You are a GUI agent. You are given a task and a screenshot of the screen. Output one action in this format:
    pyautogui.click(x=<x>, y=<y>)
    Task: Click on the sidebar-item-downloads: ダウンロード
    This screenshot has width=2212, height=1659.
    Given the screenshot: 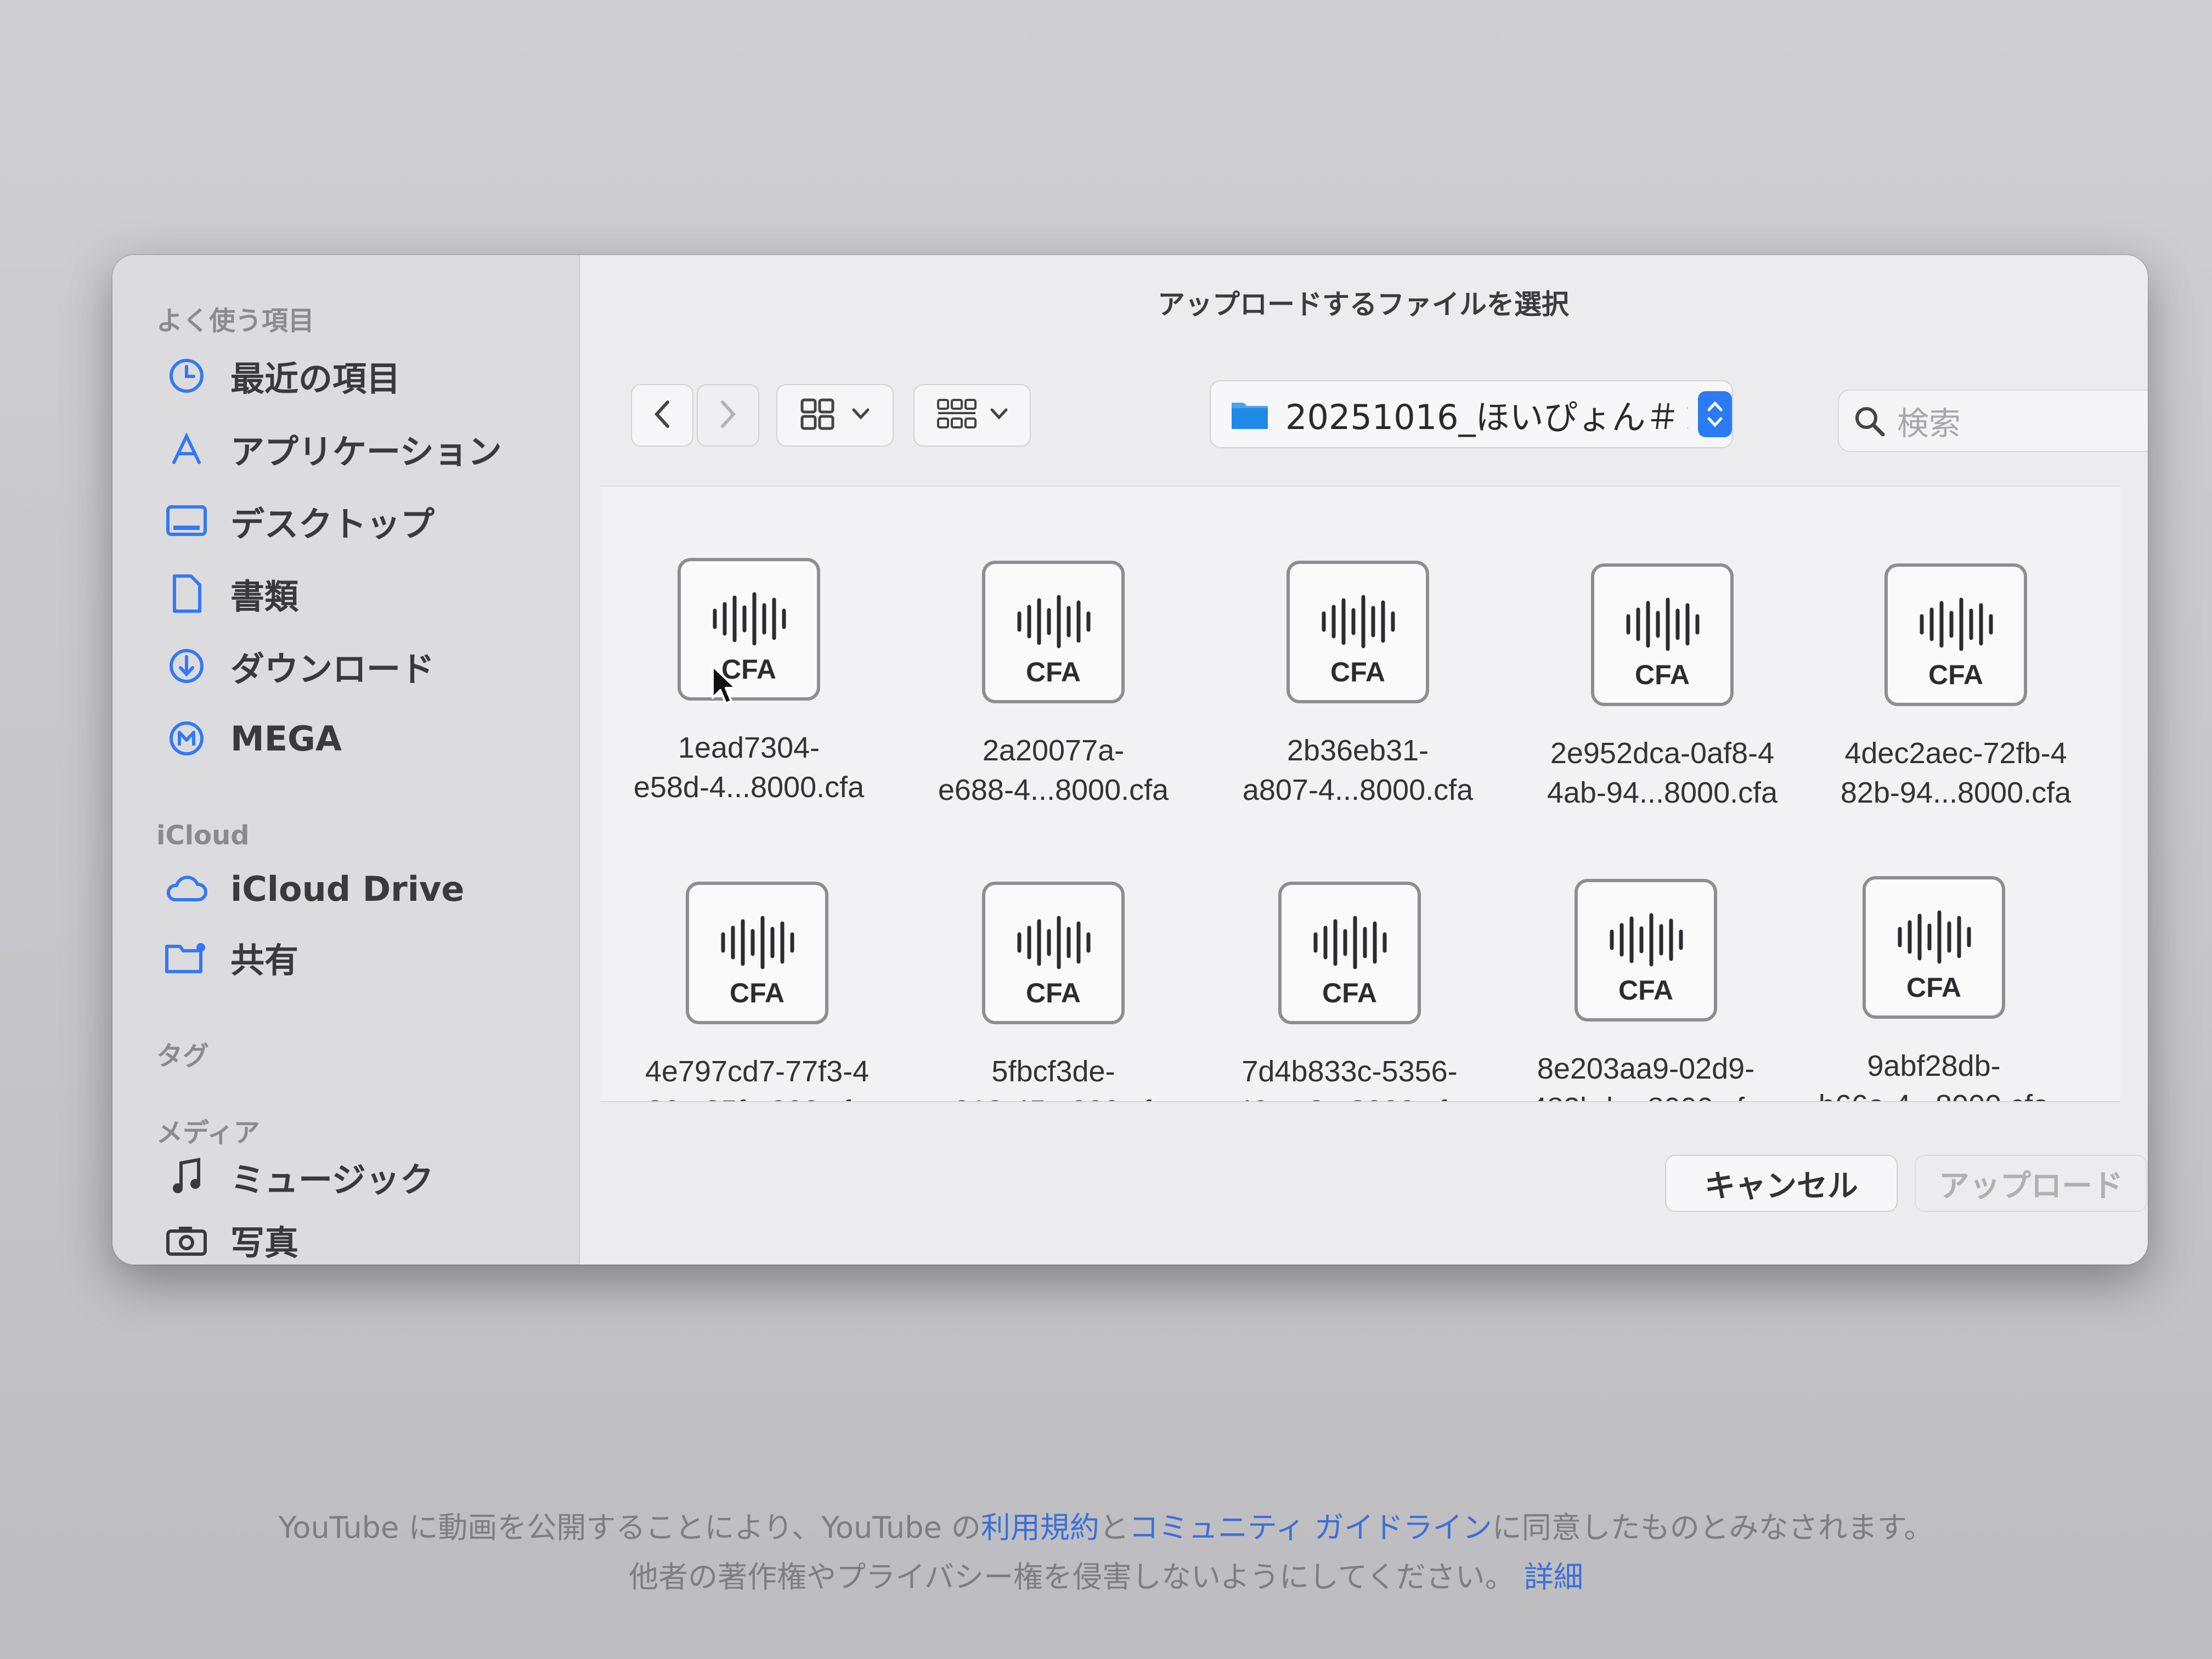 What is the action you would take?
    pyautogui.click(x=300, y=666)
    